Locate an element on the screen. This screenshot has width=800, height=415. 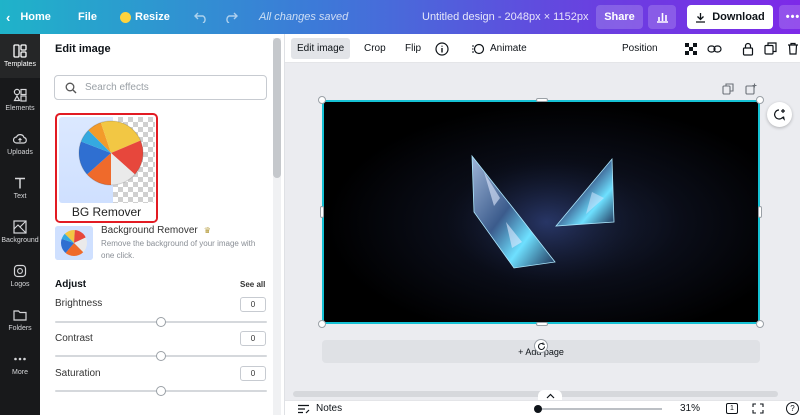
add-page-icon is located at coordinates (751, 89).